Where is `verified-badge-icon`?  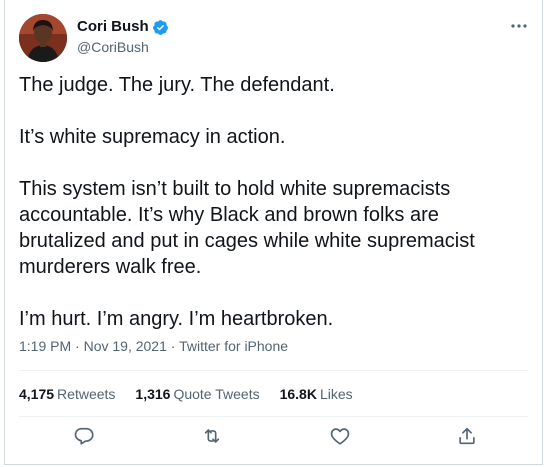
verified-badge-icon is located at coordinates (160, 27).